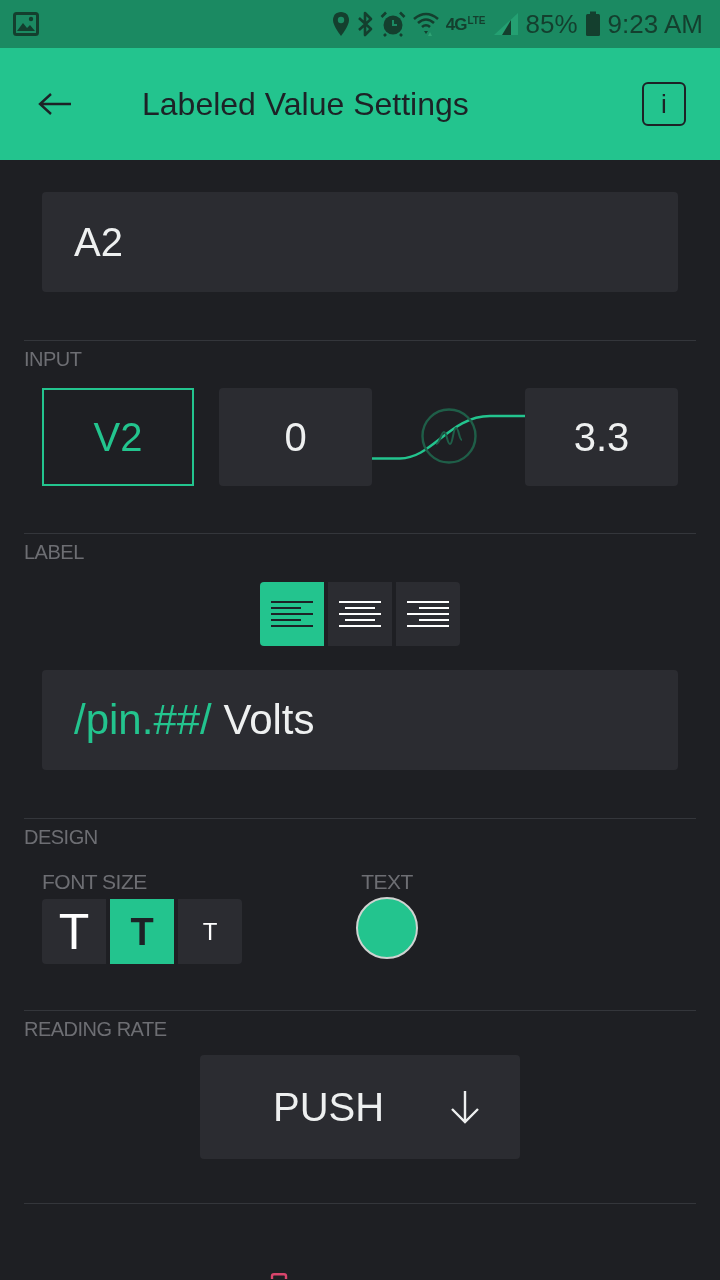  What do you see at coordinates (465, 1107) in the screenshot?
I see `down-arrow-icon` at bounding box center [465, 1107].